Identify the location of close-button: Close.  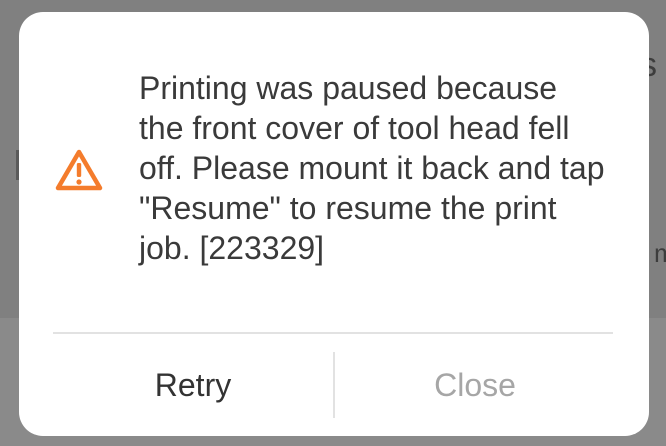
(475, 385).